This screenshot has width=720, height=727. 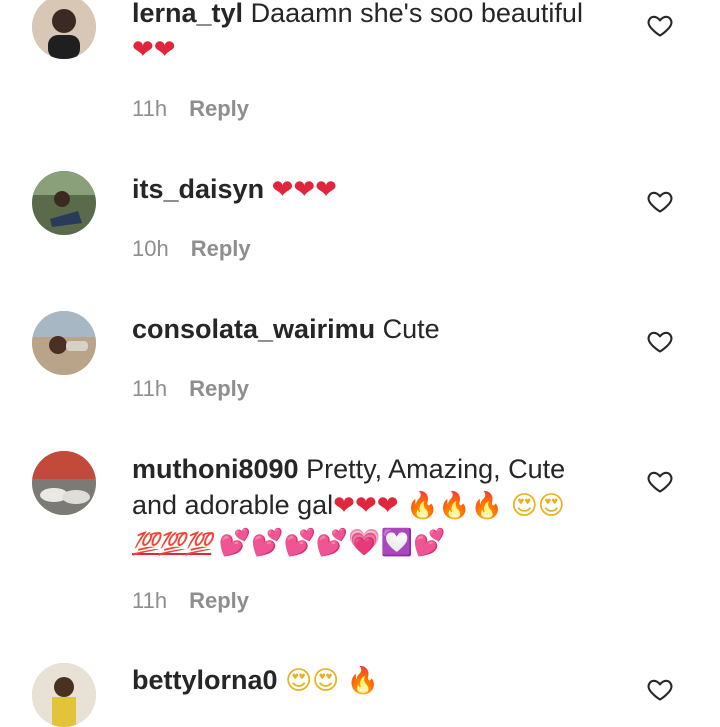 I want to click on heart-emoji: ❤❤, so click(x=154, y=50).